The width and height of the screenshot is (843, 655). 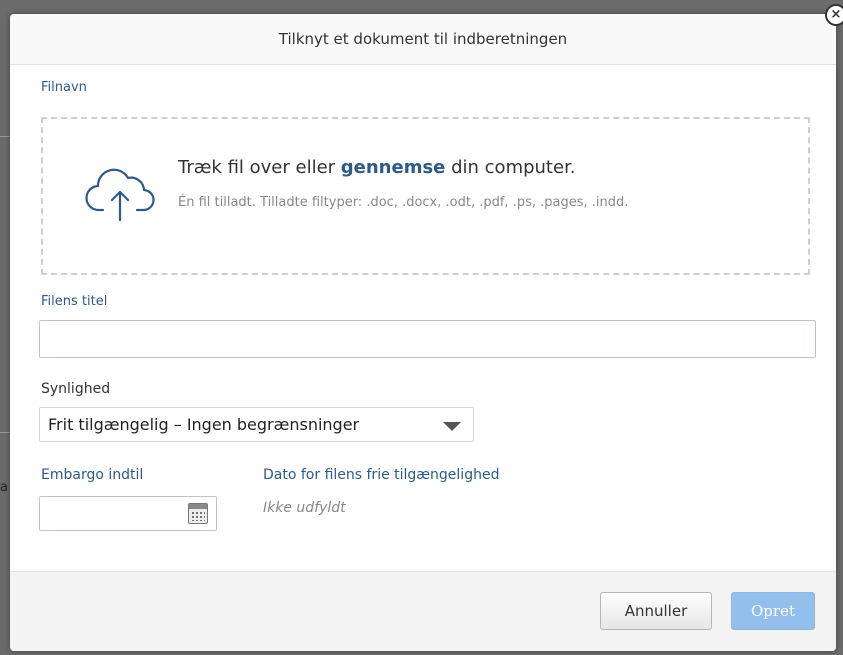 I want to click on backdrop-text: a, so click(x=4, y=487).